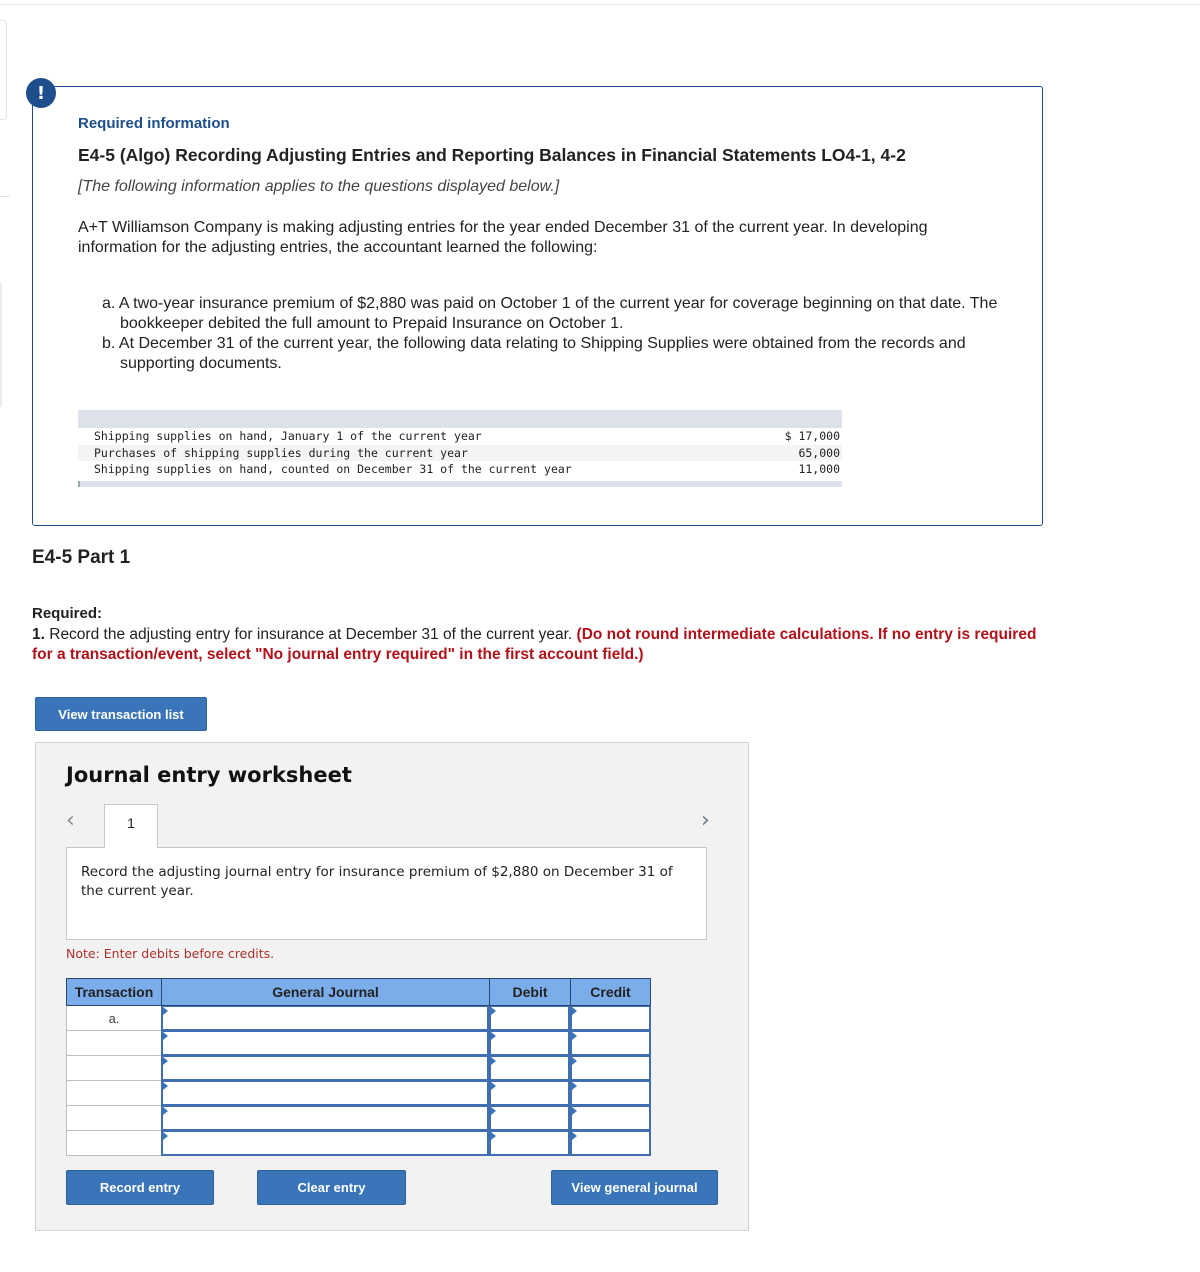 The width and height of the screenshot is (1200, 1272). Describe the element at coordinates (3, 70) in the screenshot. I see `sidebar-fragment` at that location.